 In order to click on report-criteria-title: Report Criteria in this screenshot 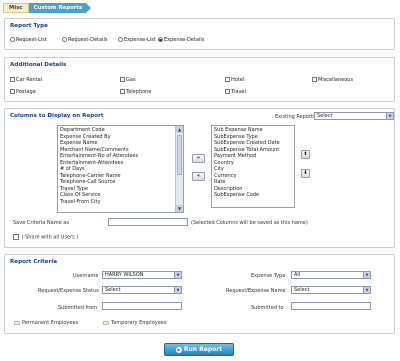, I will do `click(34, 262)`.